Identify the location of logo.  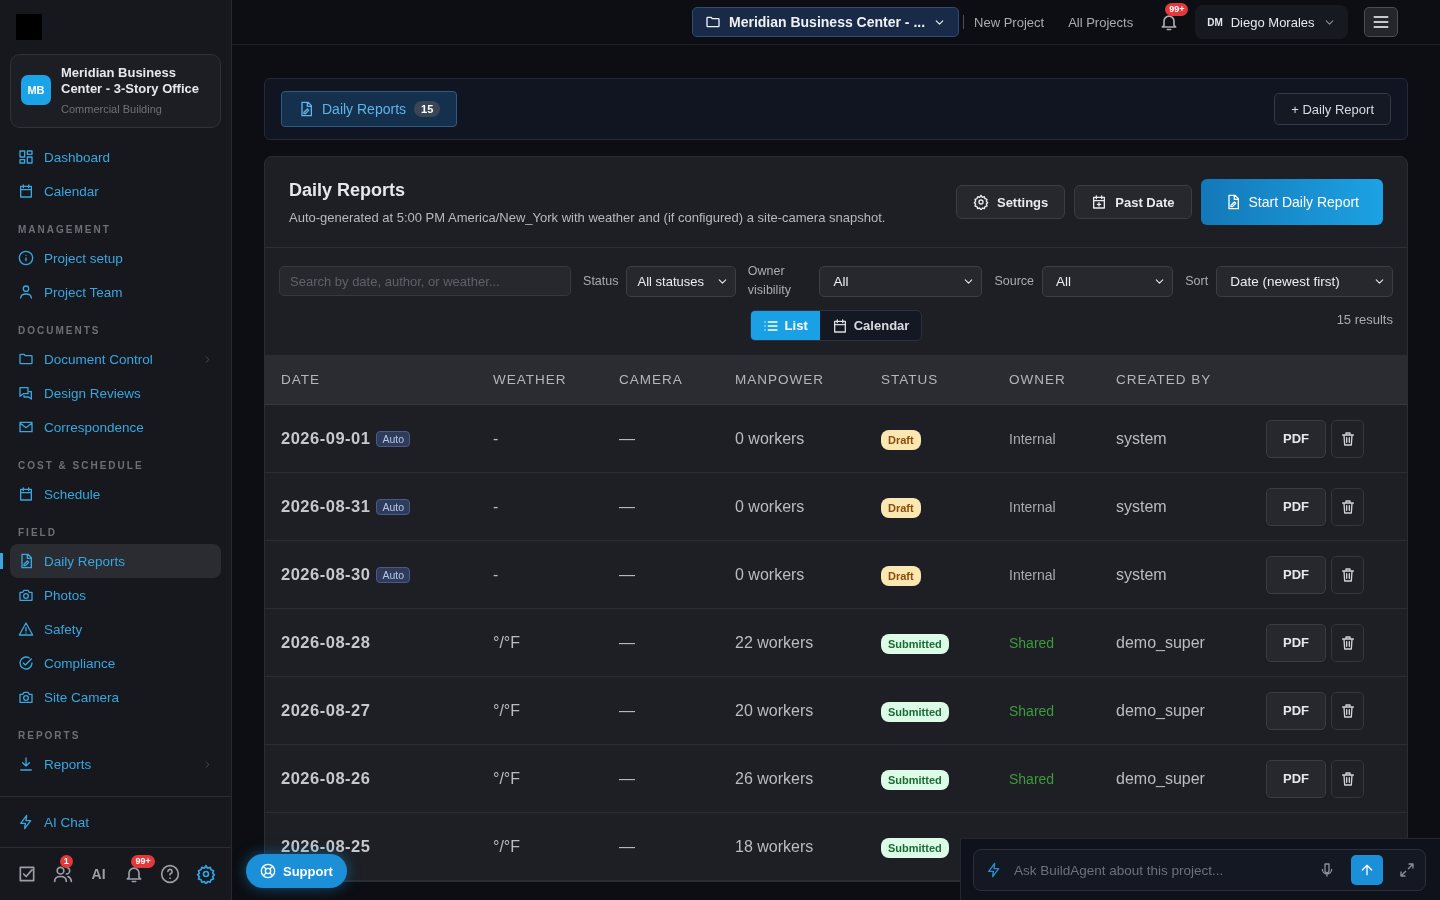
(29, 27).